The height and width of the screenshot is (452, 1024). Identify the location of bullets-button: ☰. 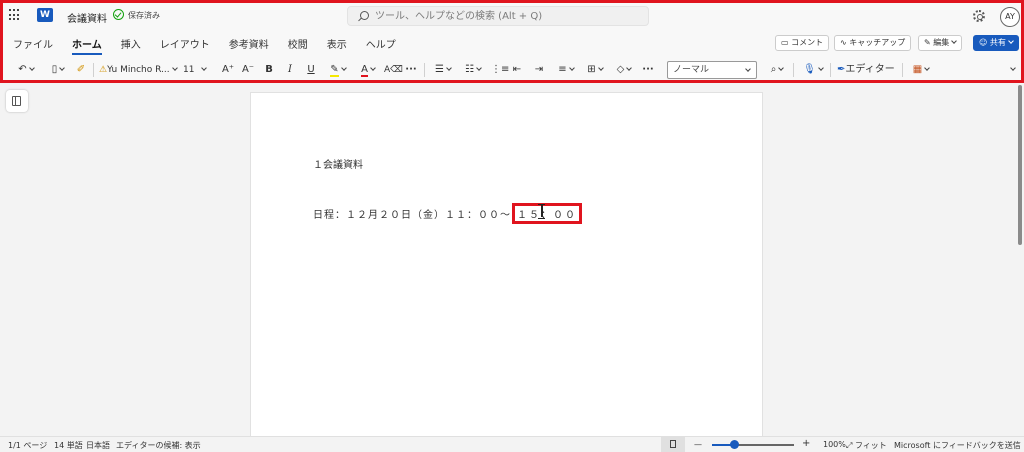
(443, 70).